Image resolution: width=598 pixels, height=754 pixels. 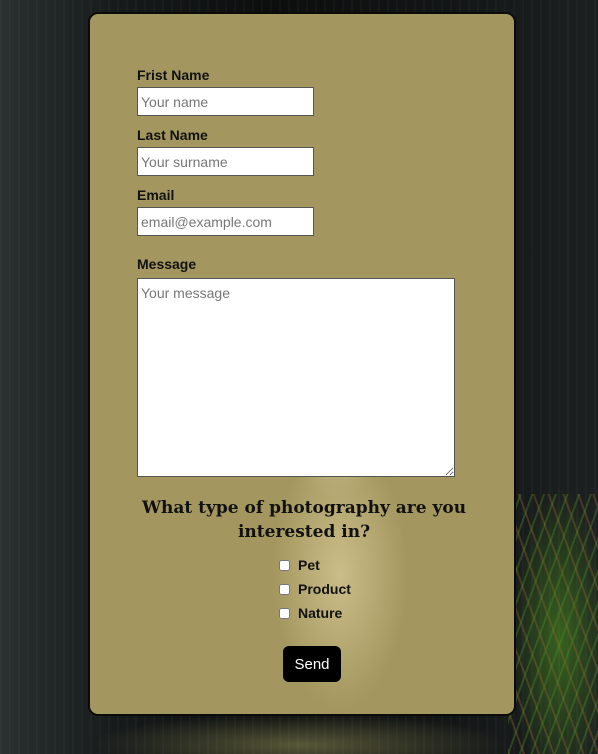 I want to click on pet-label: Pet, so click(x=309, y=565).